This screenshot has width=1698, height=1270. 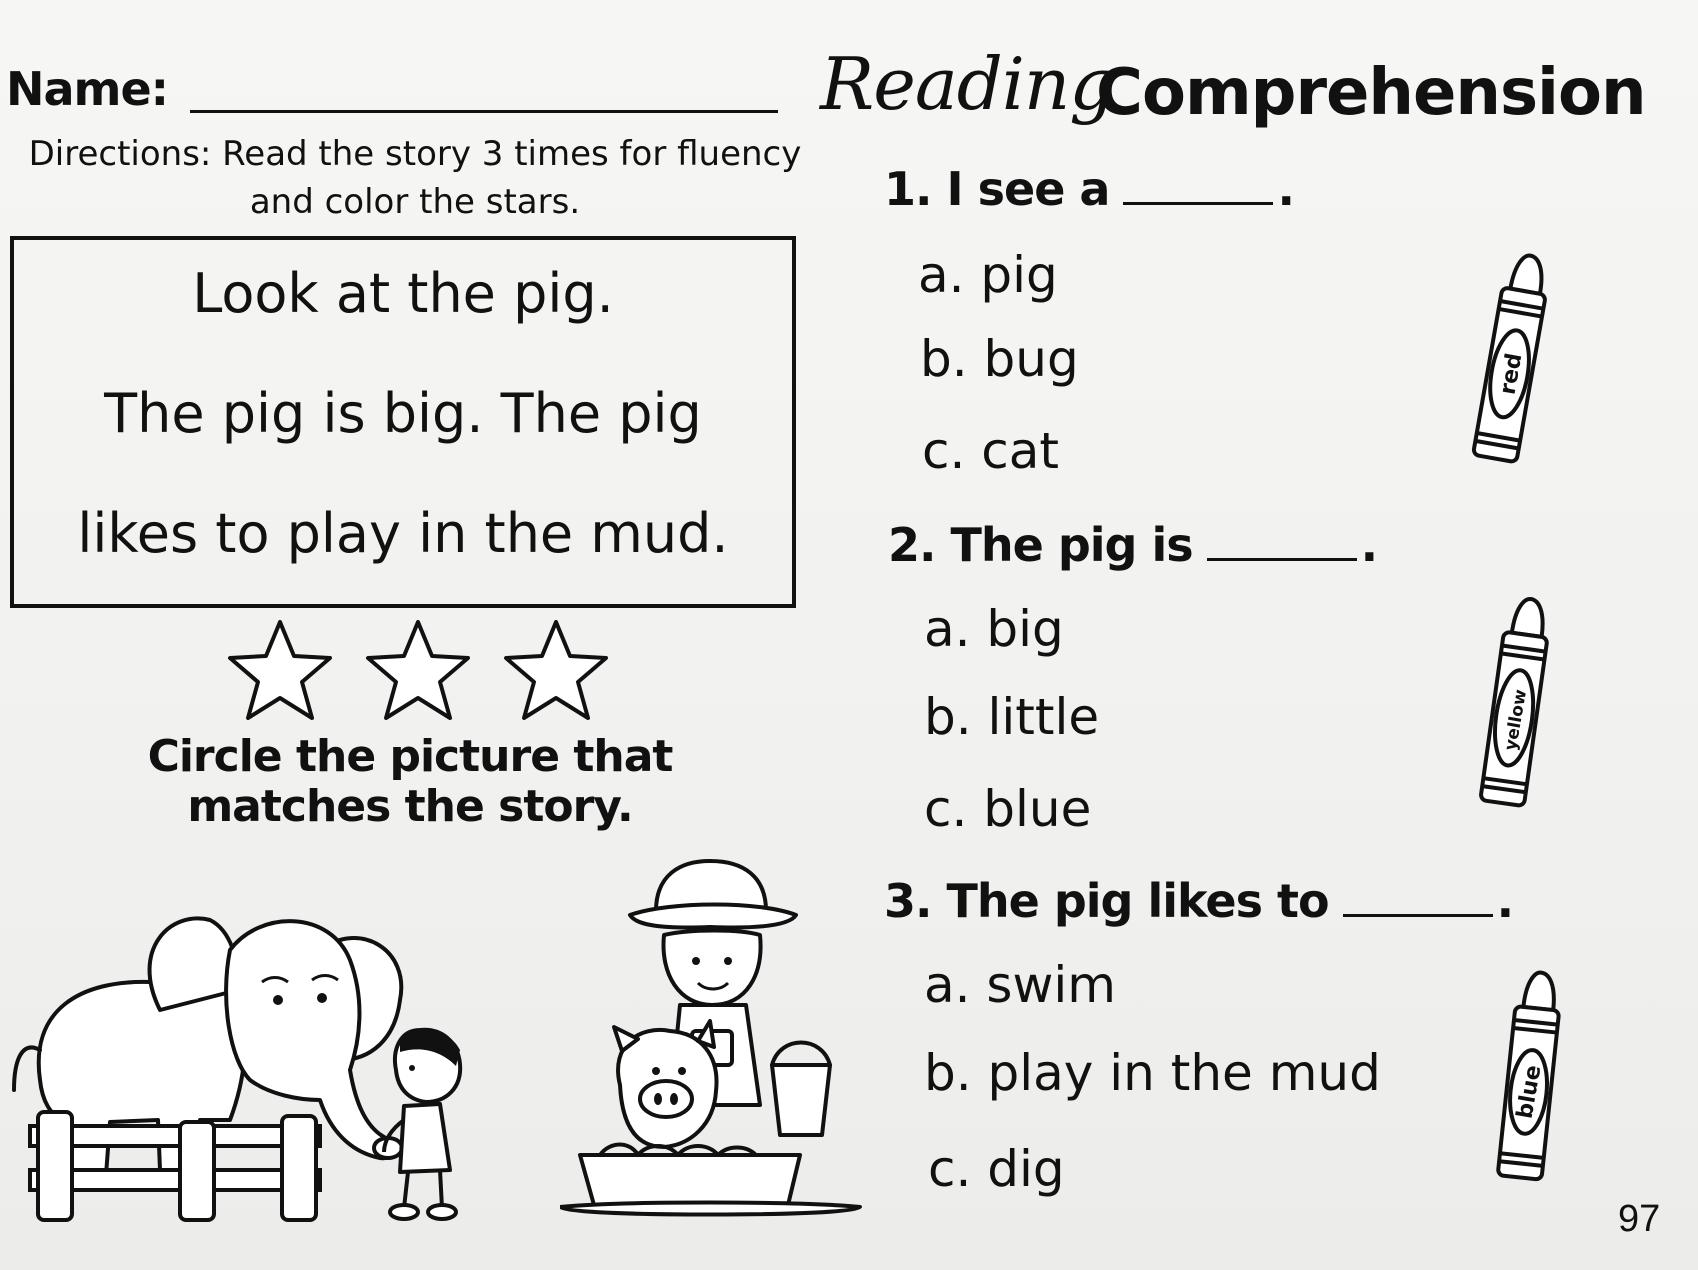 I want to click on question-2-option-b: b. little, so click(x=1011, y=717).